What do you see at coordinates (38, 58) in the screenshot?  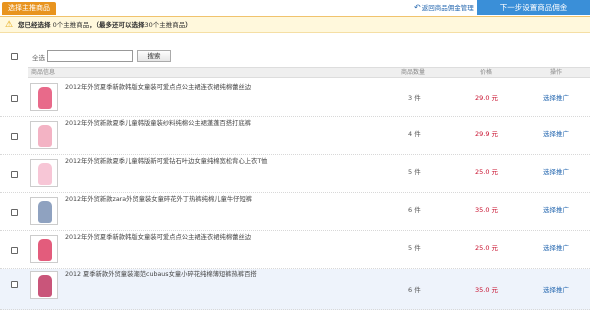 I see `select-all-label: 全选` at bounding box center [38, 58].